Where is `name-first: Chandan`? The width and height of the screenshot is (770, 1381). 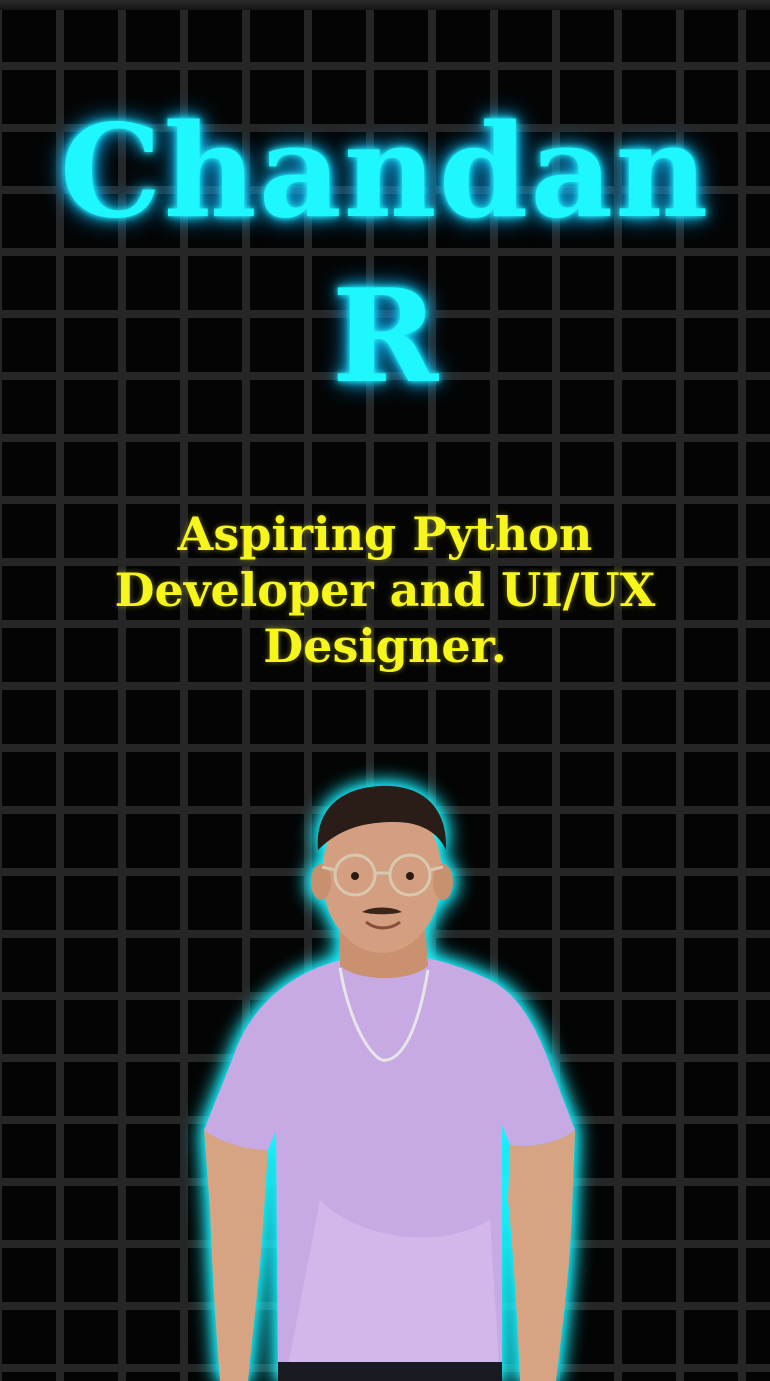
name-first: Chandan is located at coordinates (385, 172).